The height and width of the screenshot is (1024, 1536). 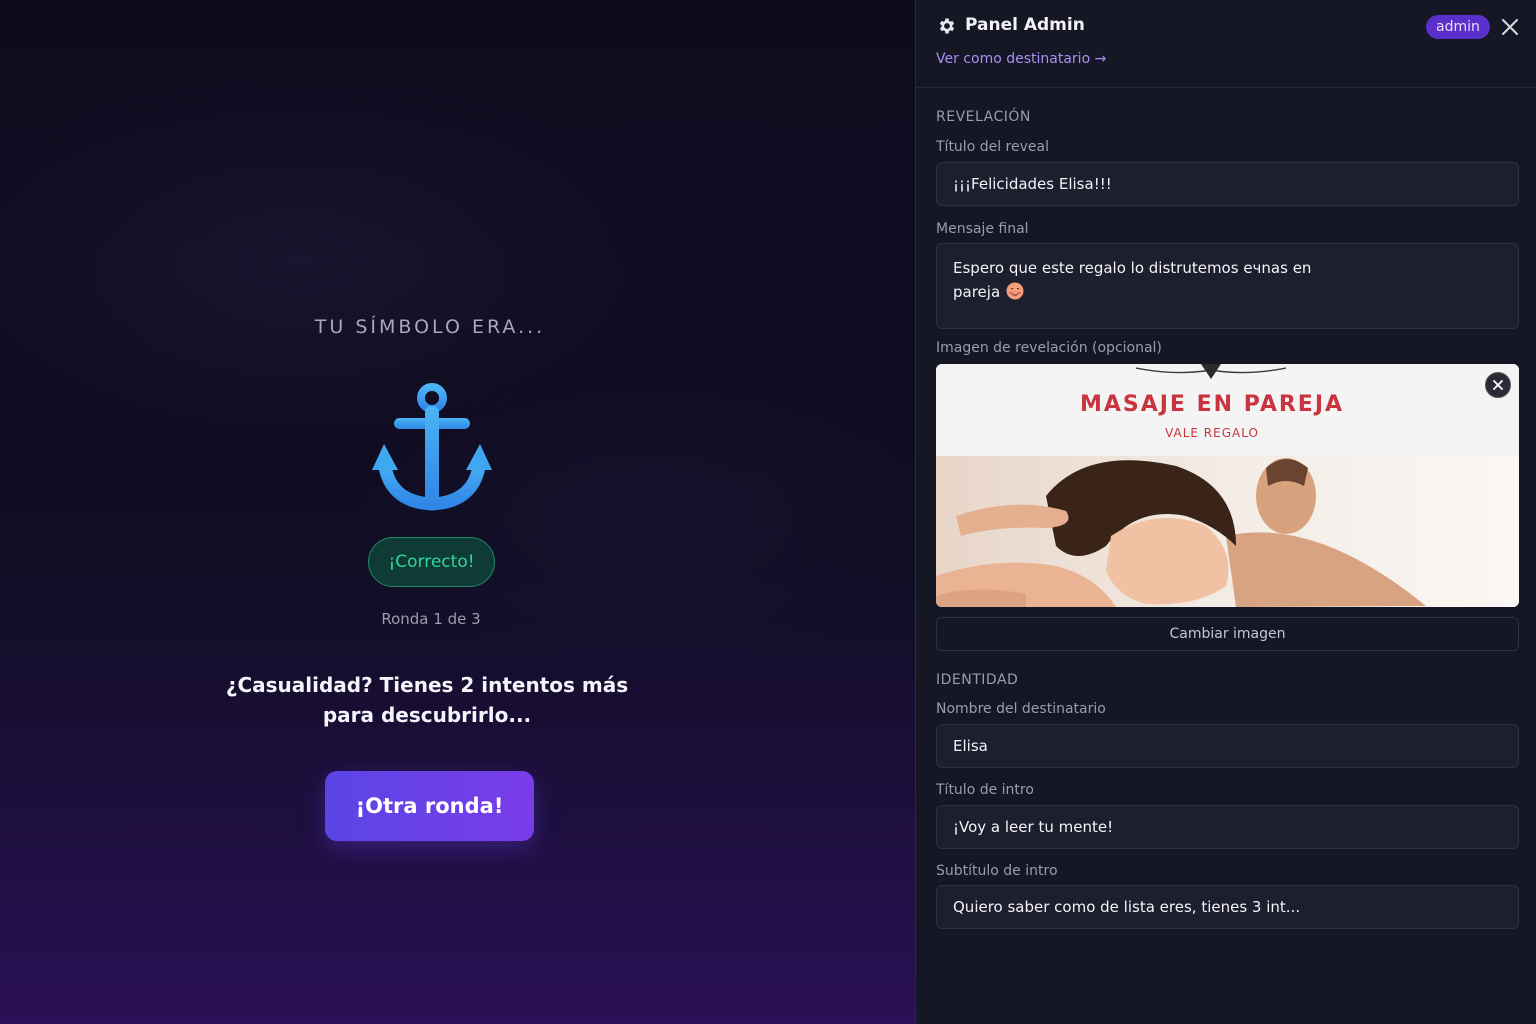 What do you see at coordinates (970, 746) in the screenshot?
I see `recipient-name-value: Elisa` at bounding box center [970, 746].